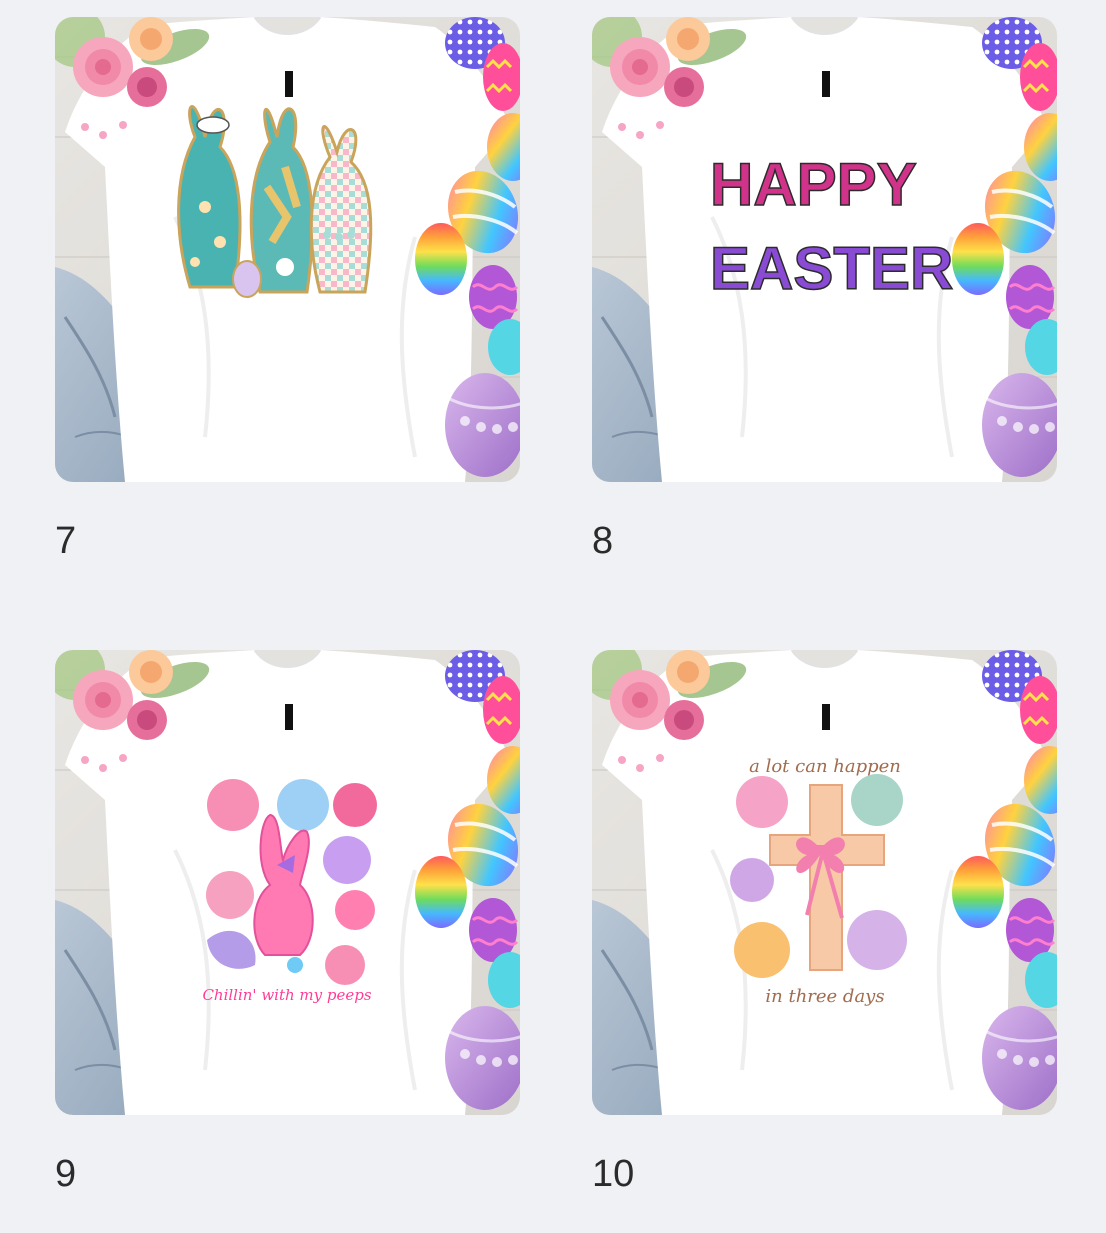 The width and height of the screenshot is (1106, 1233). I want to click on print-caption: Chillin' with my peeps, so click(286, 995).